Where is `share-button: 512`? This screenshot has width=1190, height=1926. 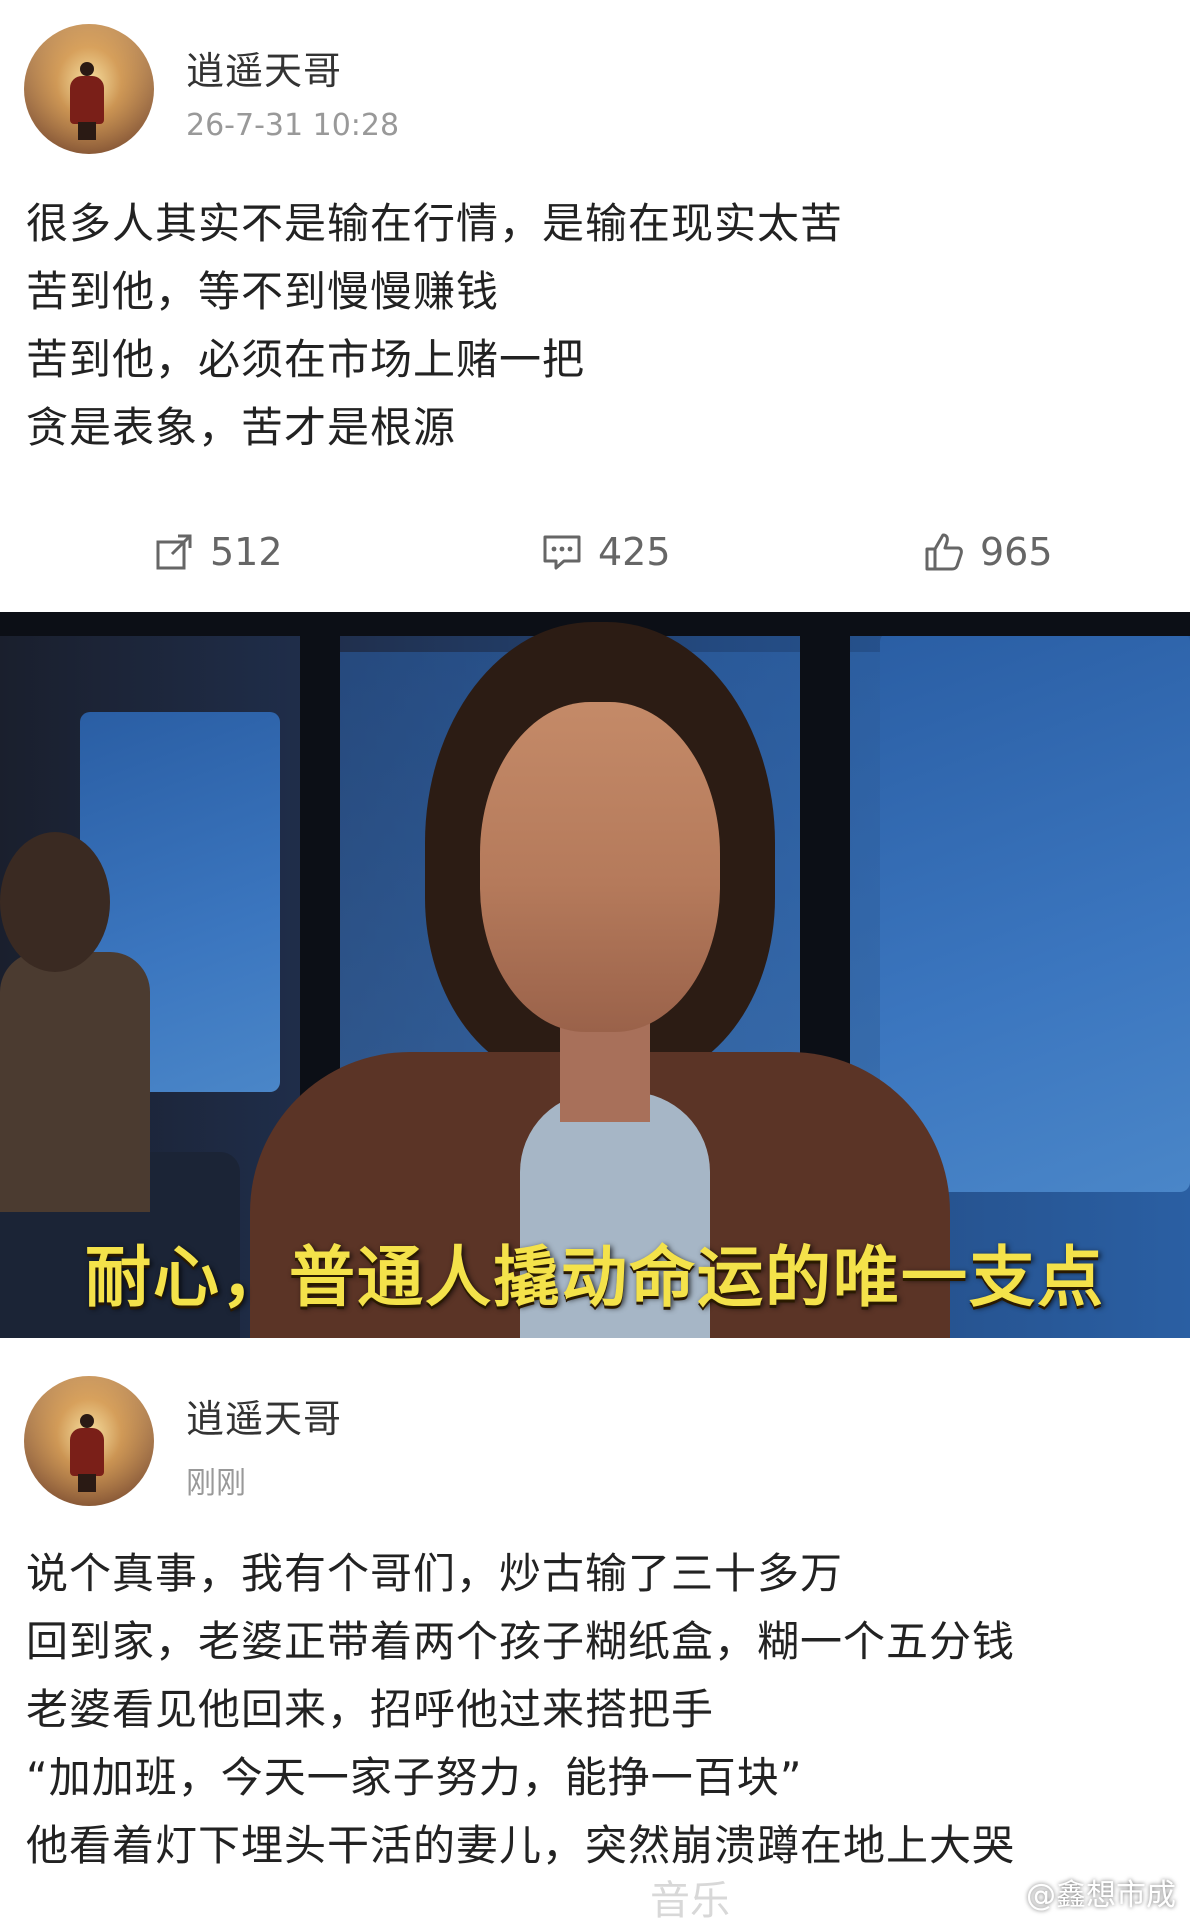 share-button: 512 is located at coordinates (217, 552).